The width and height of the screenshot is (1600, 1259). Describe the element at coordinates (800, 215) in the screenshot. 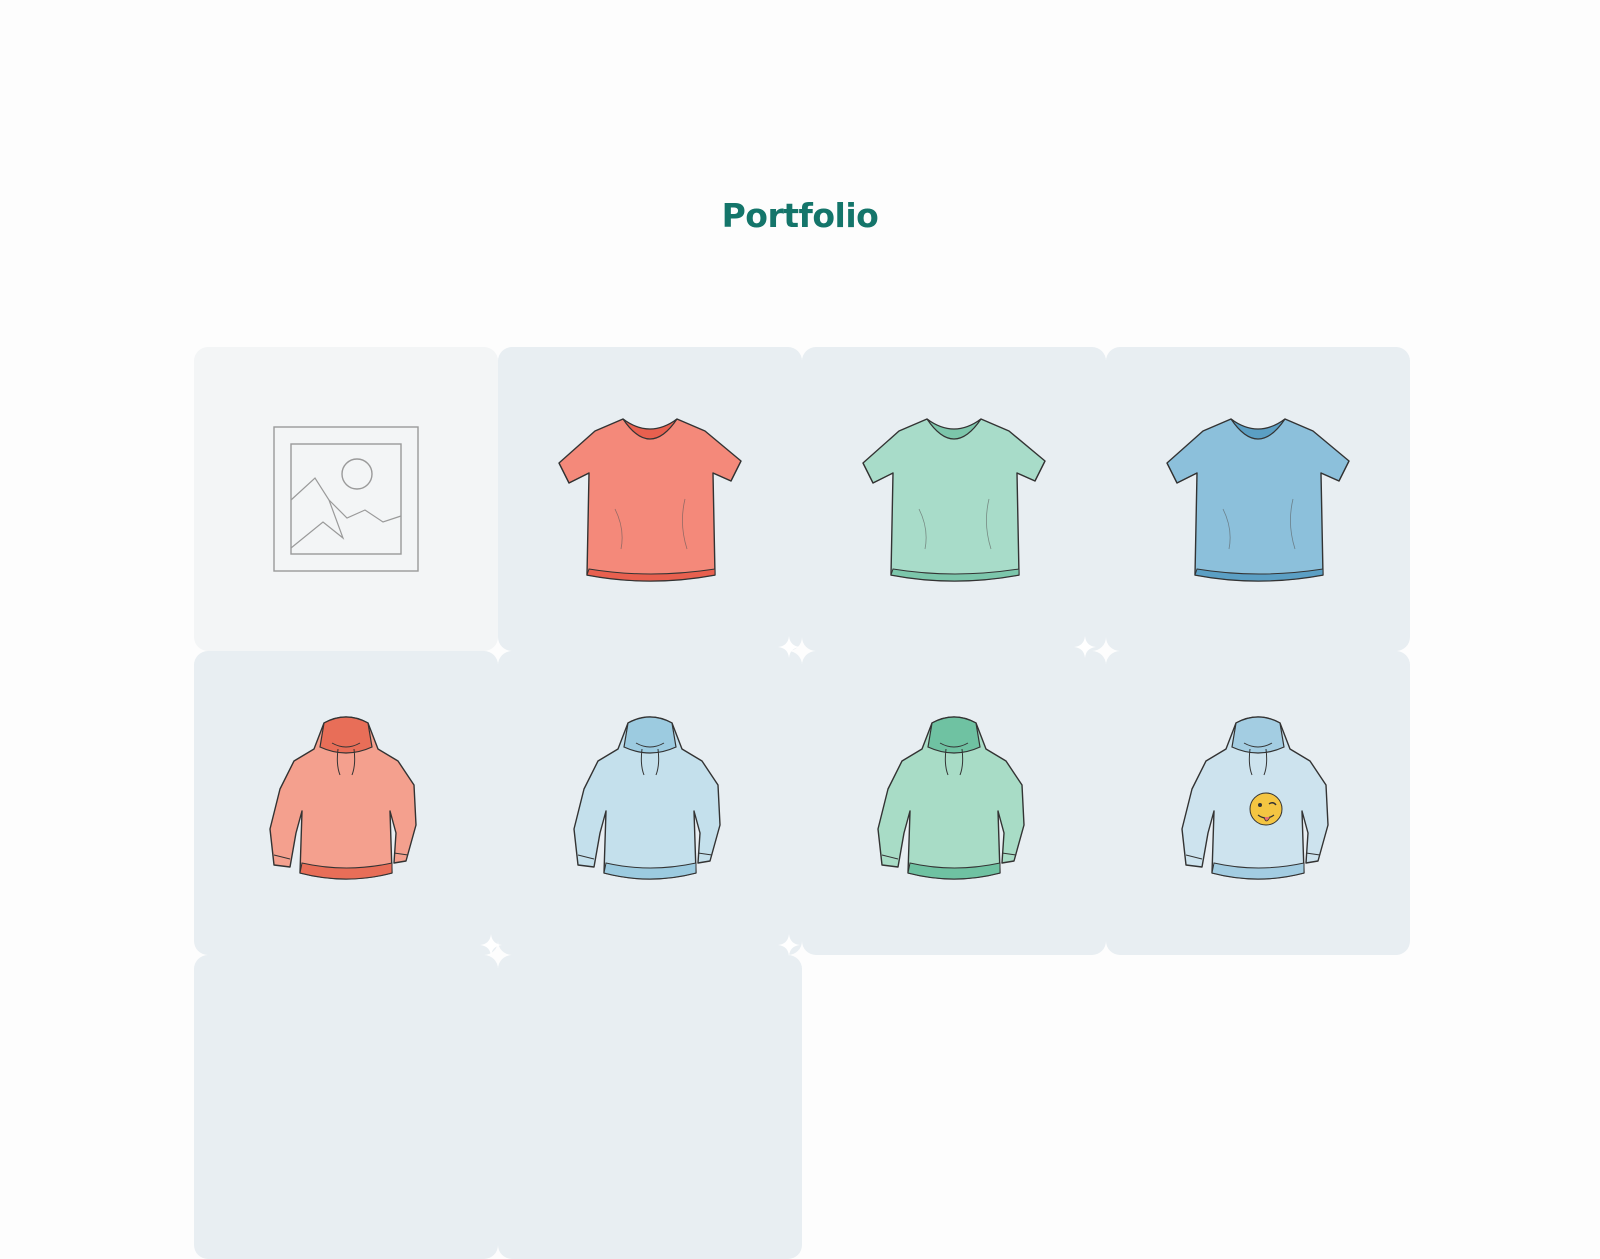

I see `page-title: Portfolio` at that location.